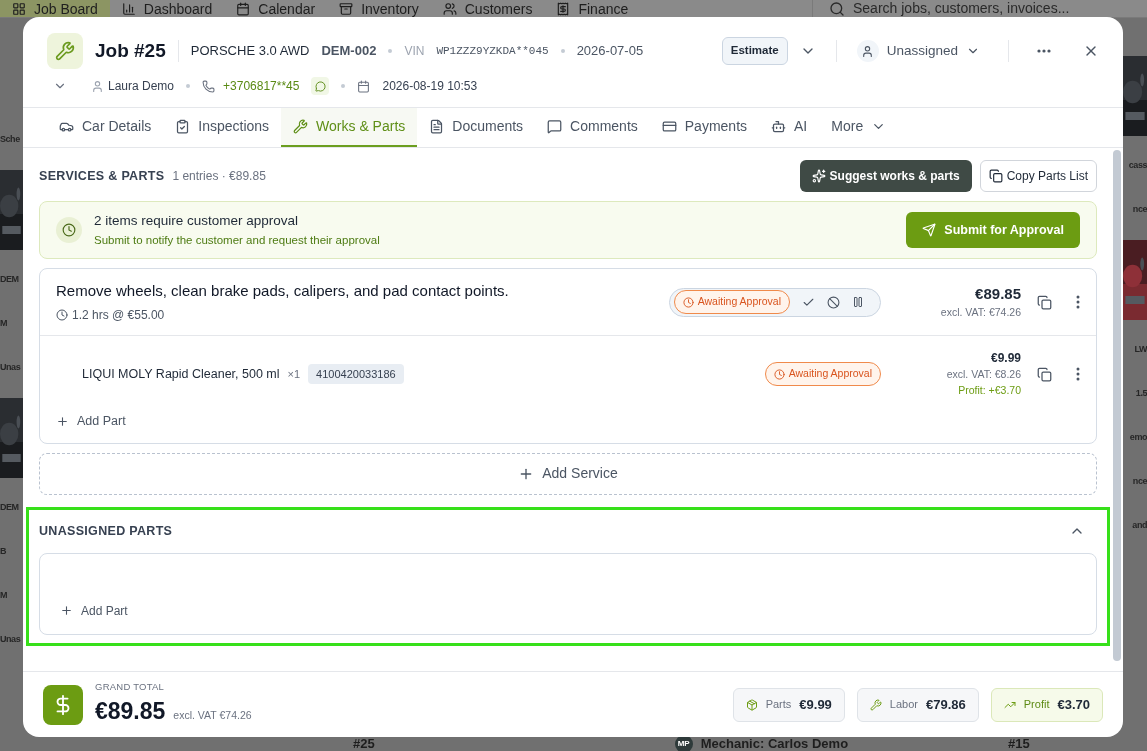 Image resolution: width=1147 pixels, height=751 pixels. What do you see at coordinates (989, 390) in the screenshot?
I see `part-profit: Profit: +€3.70` at bounding box center [989, 390].